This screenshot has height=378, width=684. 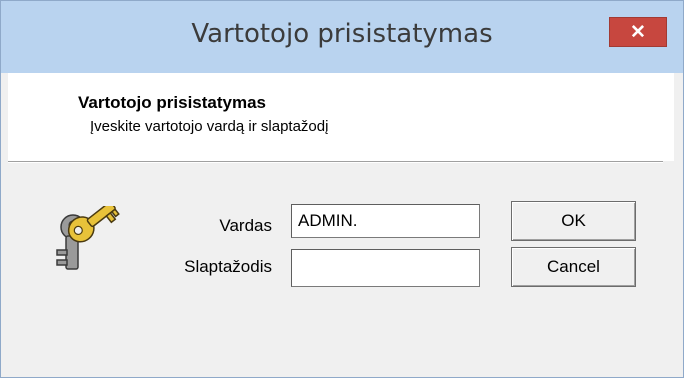 I want to click on password-field, so click(x=385, y=268).